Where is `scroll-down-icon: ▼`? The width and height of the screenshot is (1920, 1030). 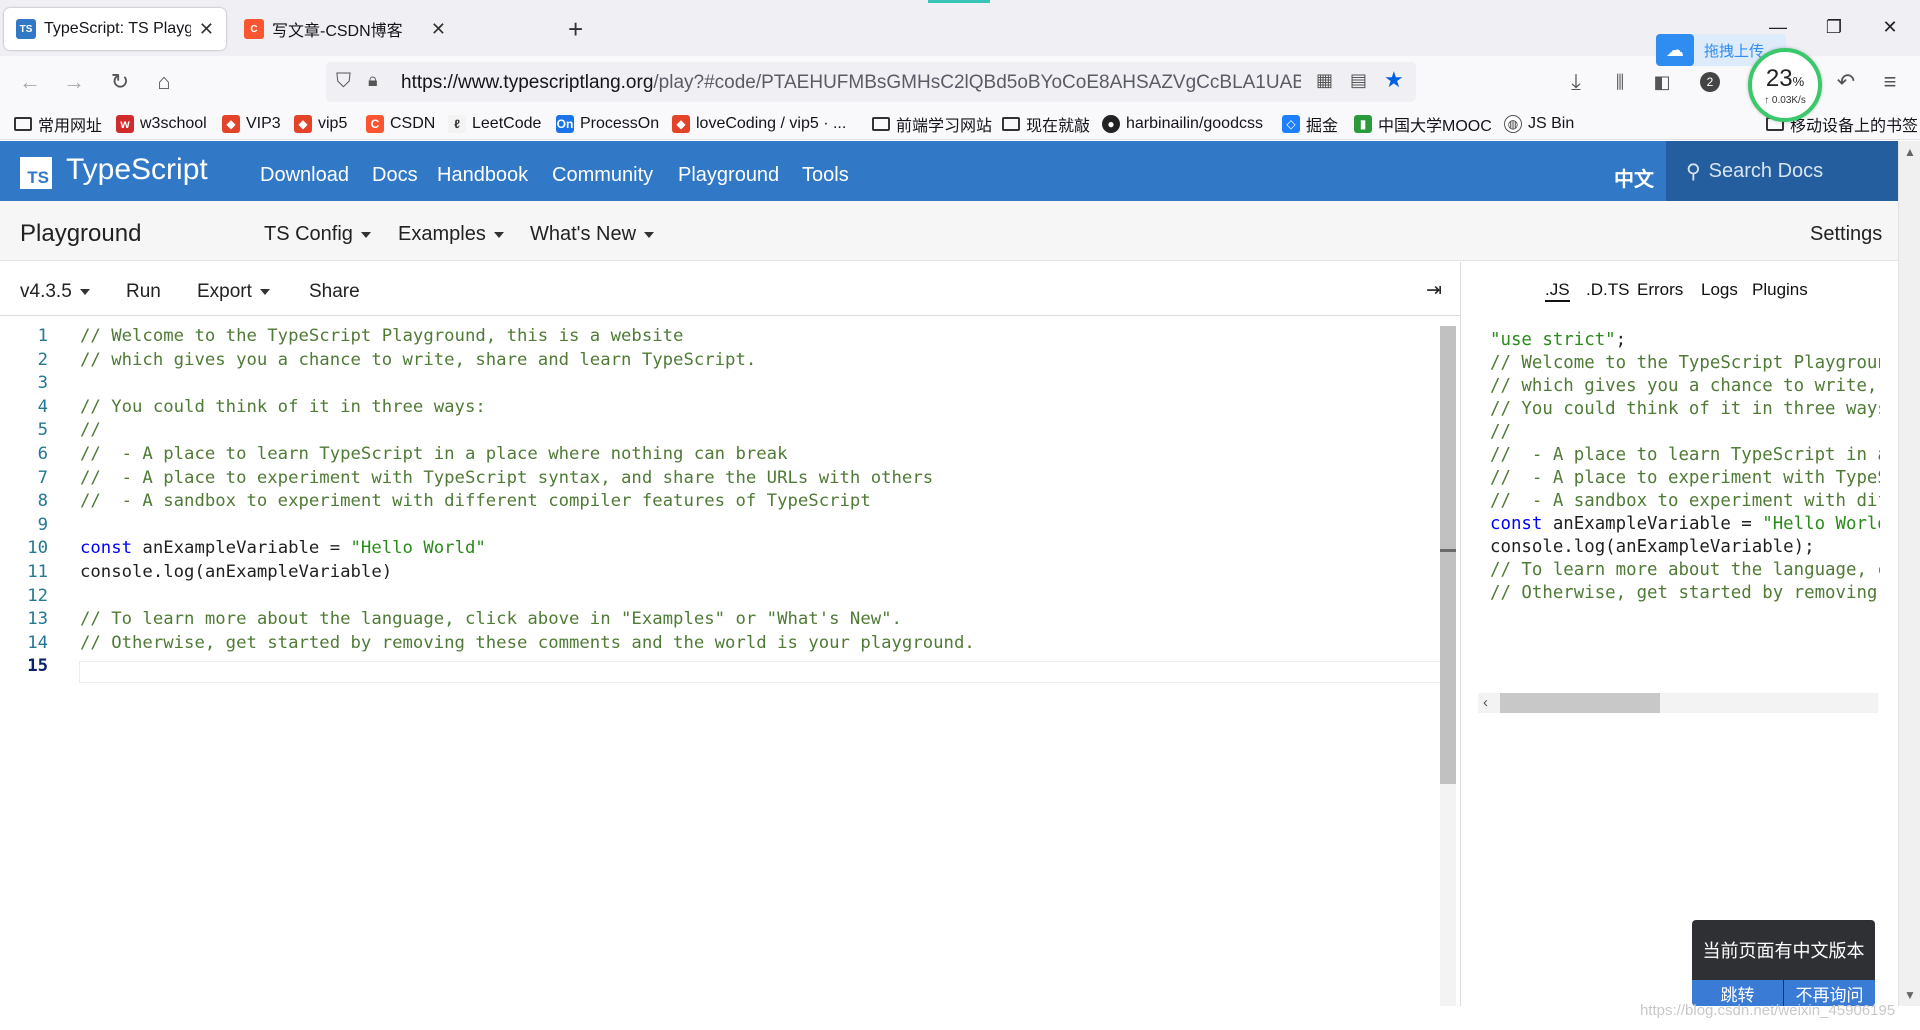
scroll-down-icon: ▼ is located at coordinates (1910, 995).